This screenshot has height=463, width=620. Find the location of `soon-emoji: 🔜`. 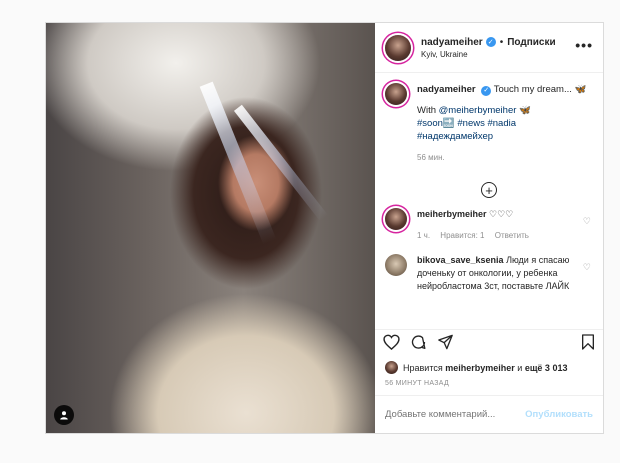

soon-emoji: 🔜 is located at coordinates (448, 123).